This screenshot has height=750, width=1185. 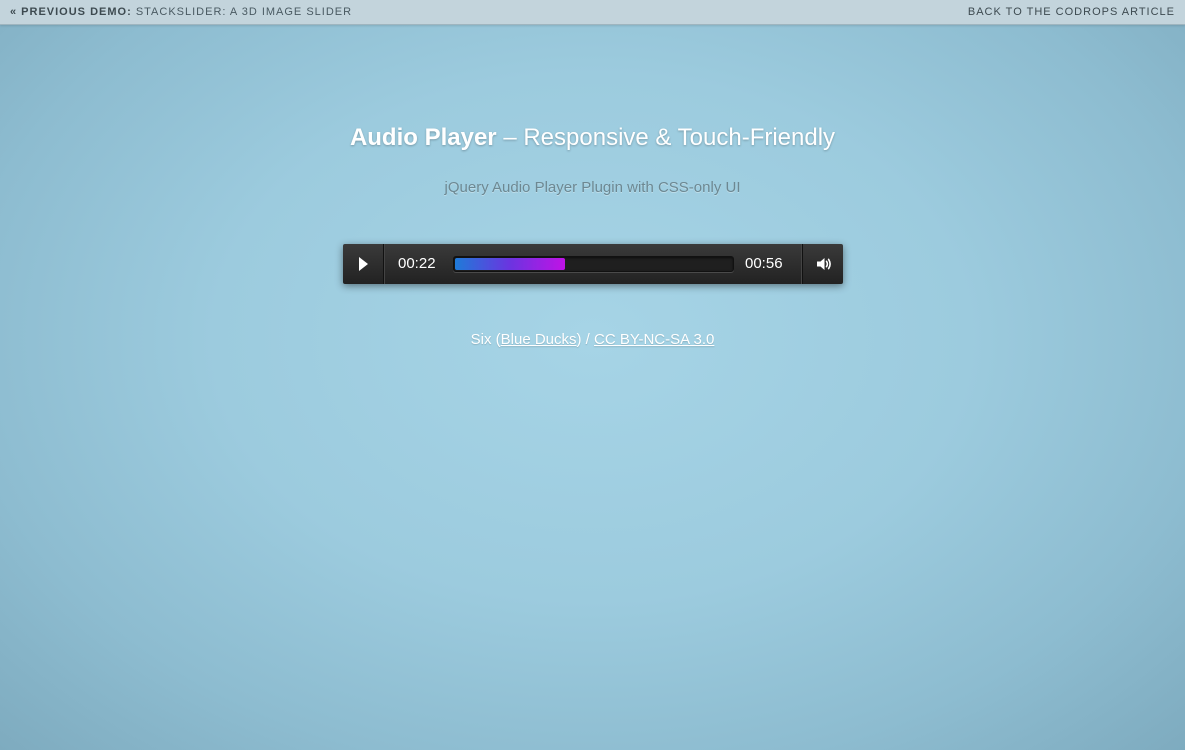 What do you see at coordinates (71, 12) in the screenshot?
I see `previous-demo-label: « Previous Demo:` at bounding box center [71, 12].